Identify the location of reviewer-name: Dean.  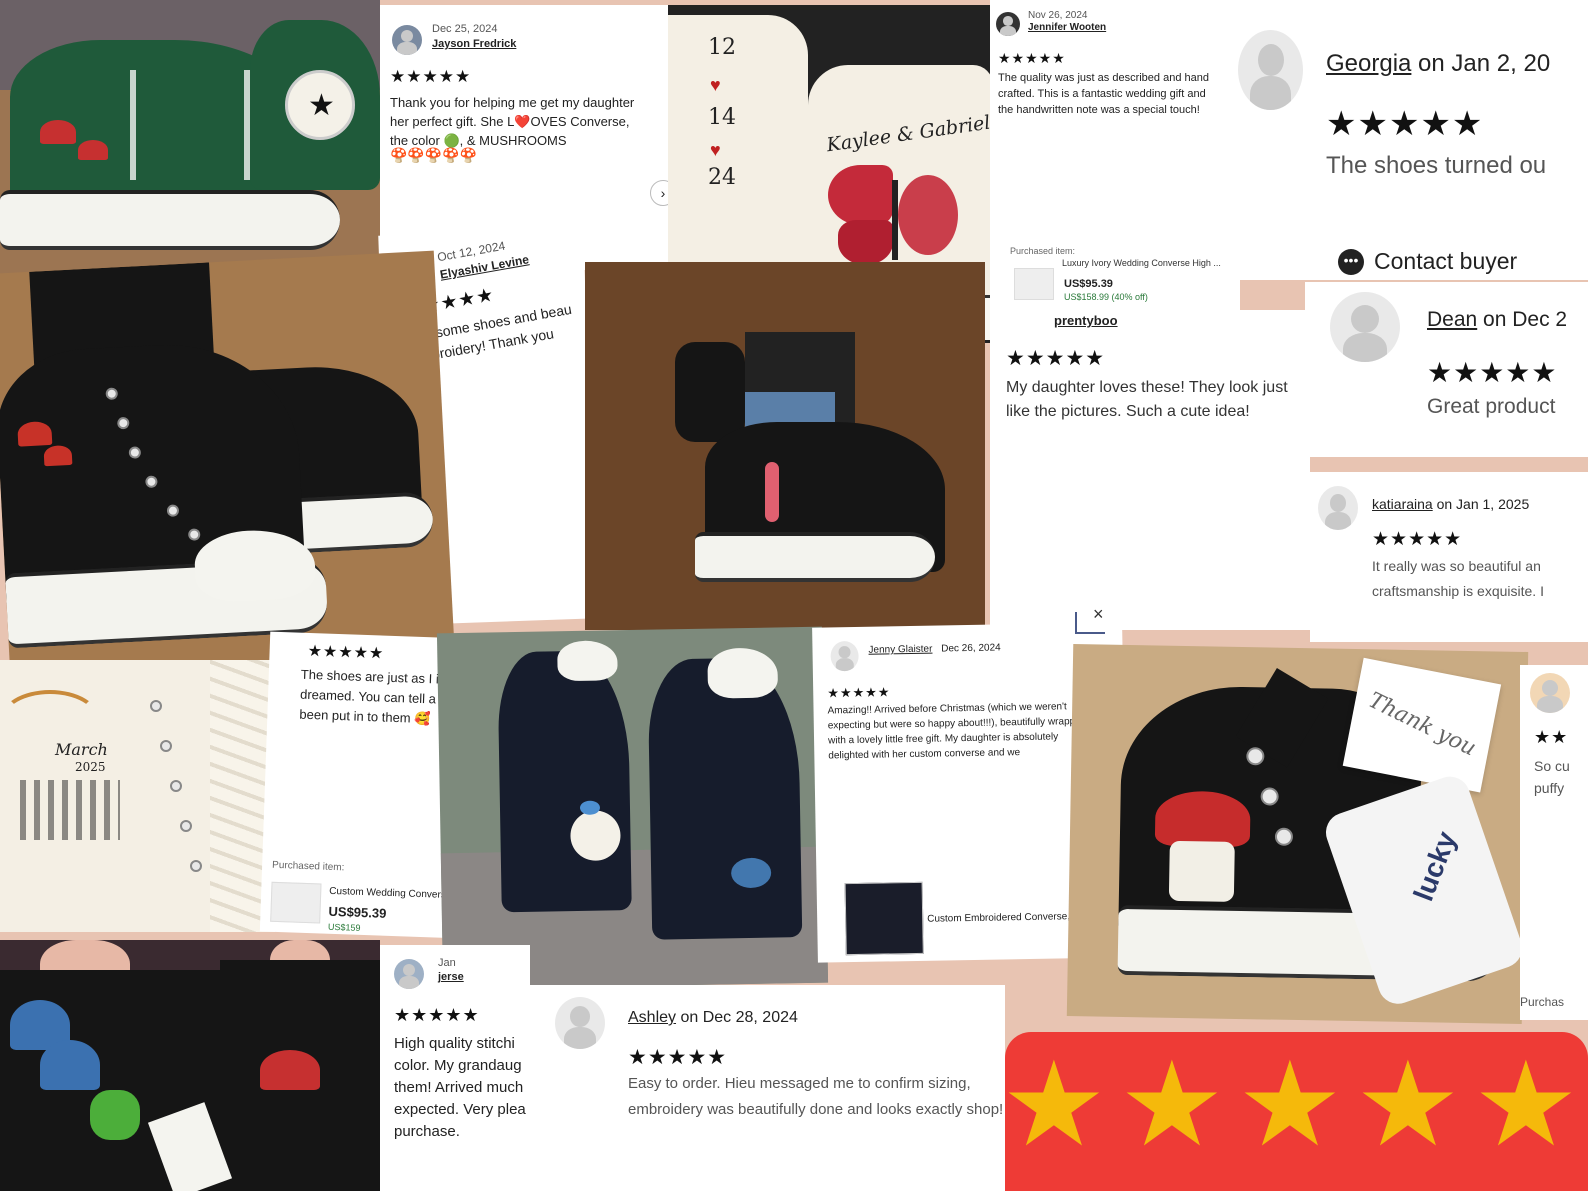
(1452, 319).